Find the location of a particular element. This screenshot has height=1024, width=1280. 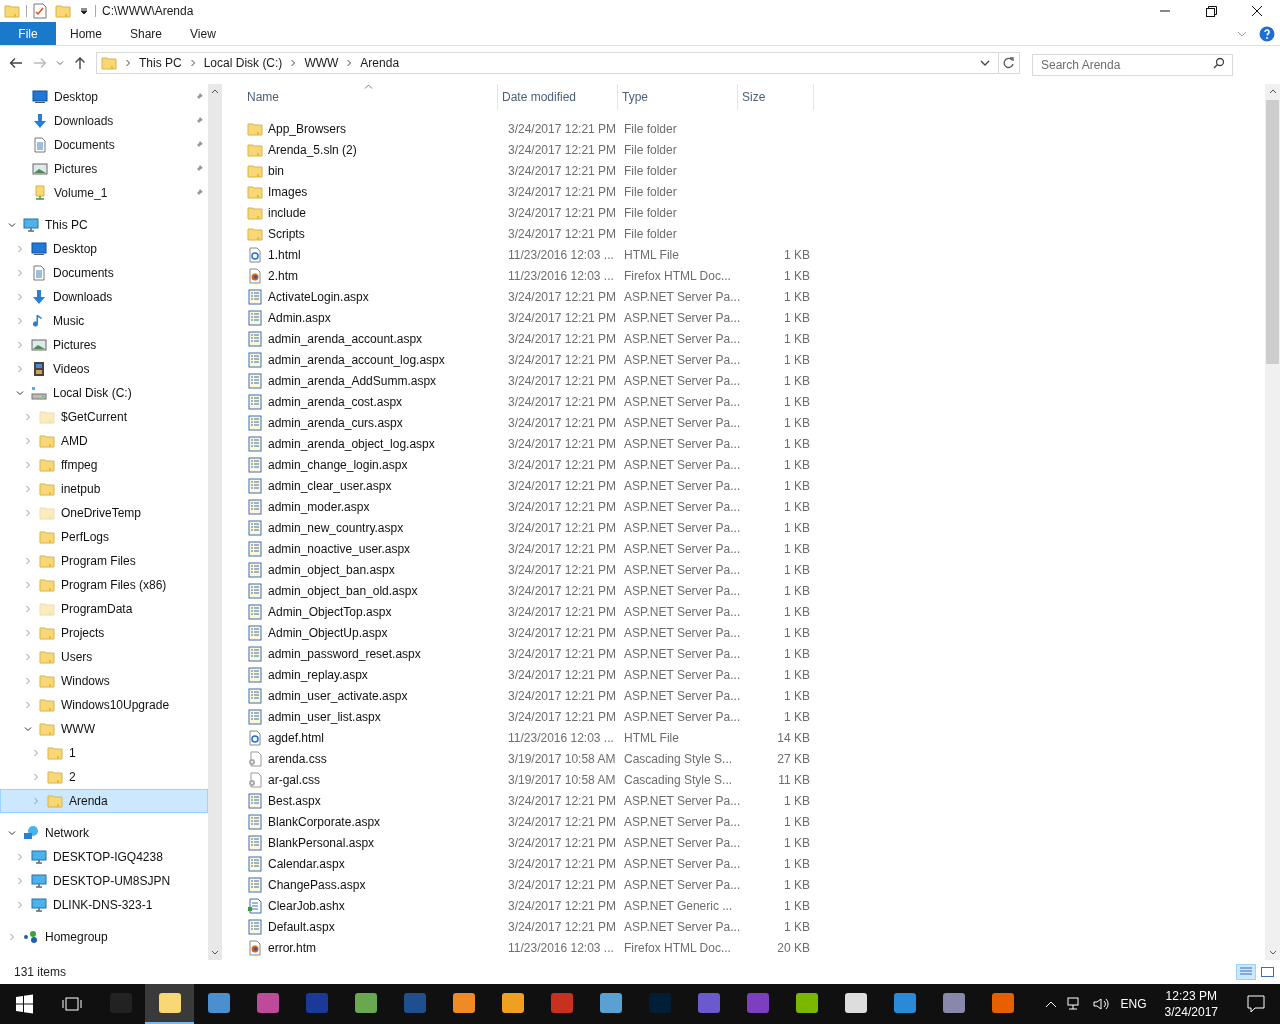

file-row: admin_user_list.aspx 3/24/2017 12:21 PM ASP.NET Server Pa... 1 KB is located at coordinates (754, 716).